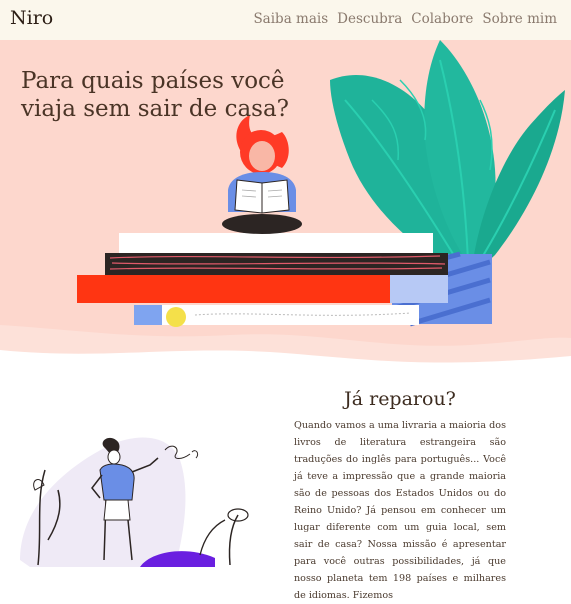 The image size is (571, 604). I want to click on person-illustration, so click(134, 502).